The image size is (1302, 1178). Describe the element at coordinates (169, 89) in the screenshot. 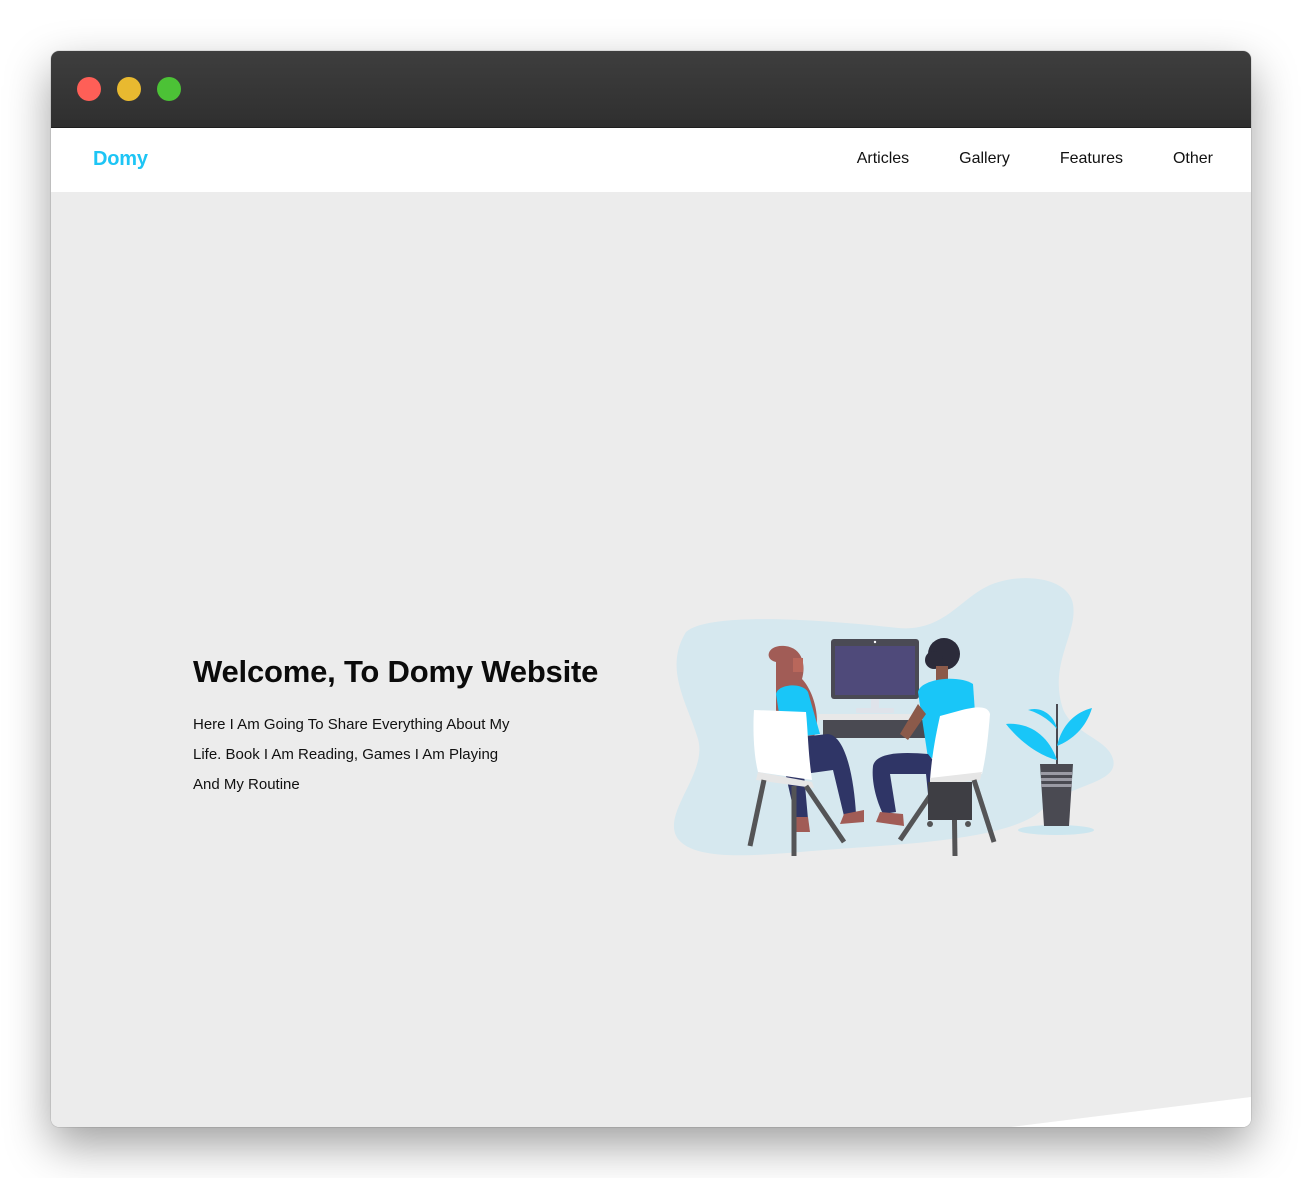

I see `zoom-window-button` at that location.